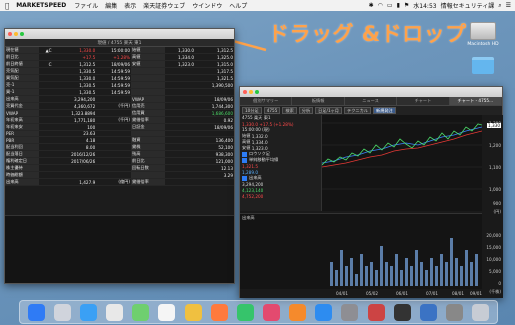 The image size is (515, 325). I want to click on price-chart, so click(402, 163).